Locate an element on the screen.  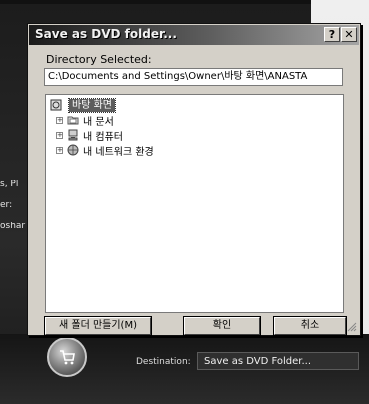
new-folder-button: 새 폴더 만들기(M) is located at coordinates (98, 326).